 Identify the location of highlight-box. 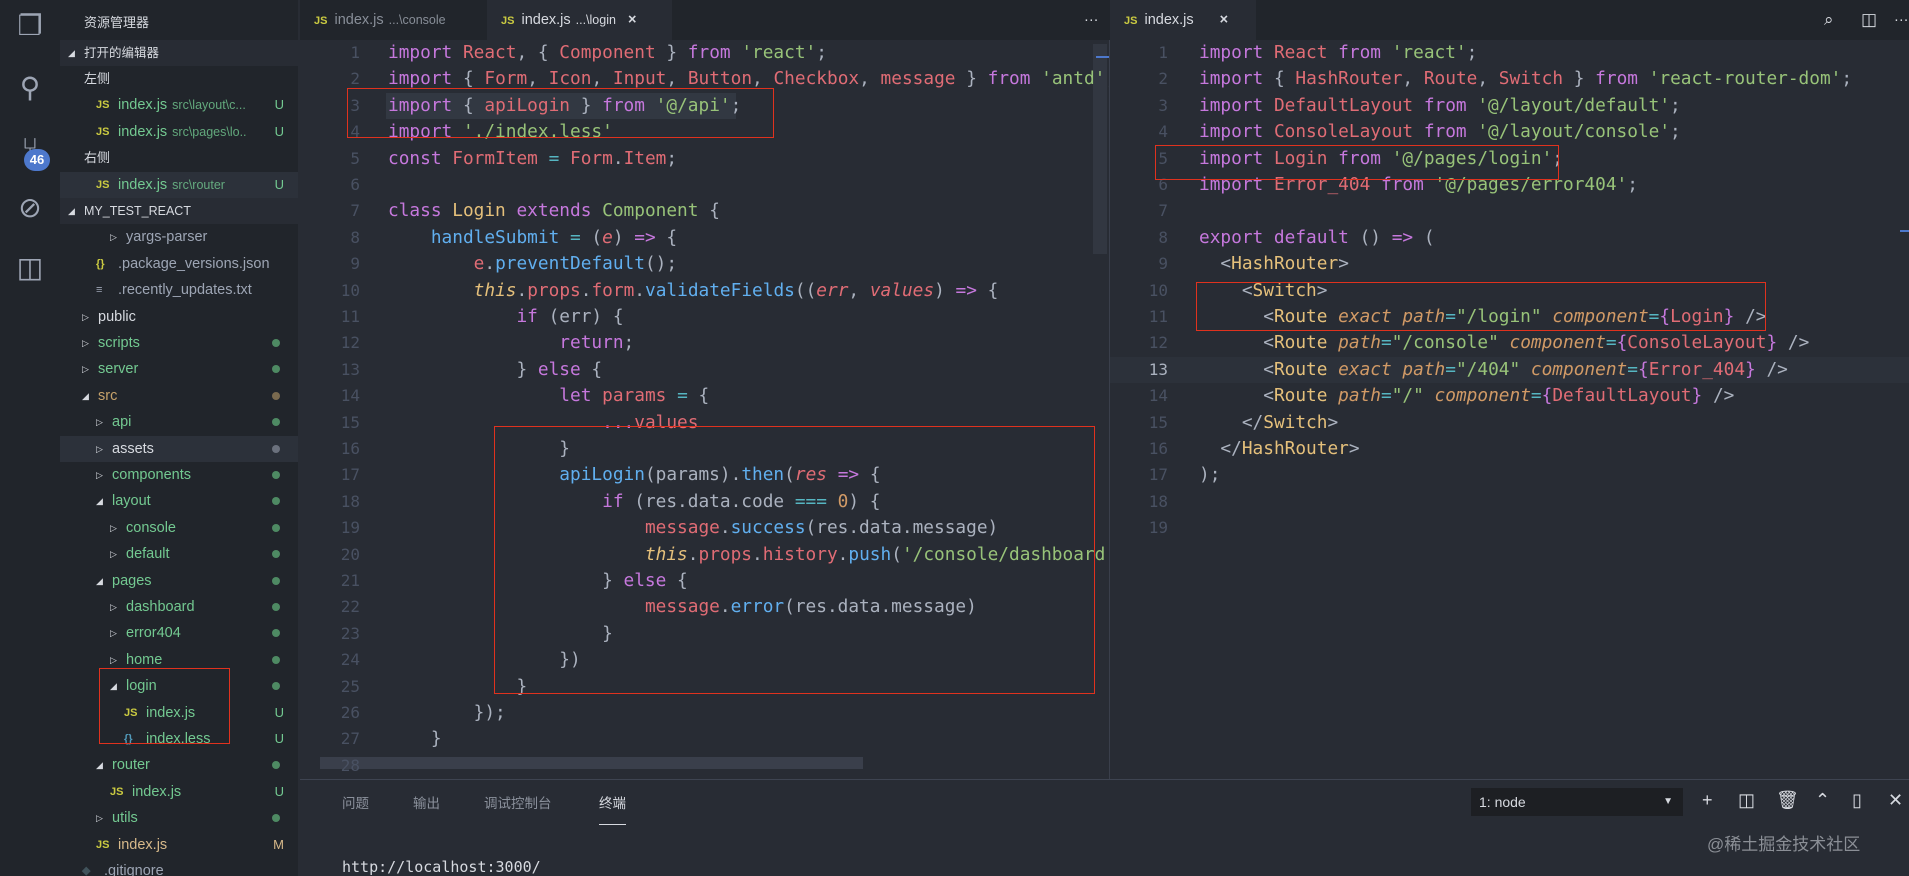
(1481, 306).